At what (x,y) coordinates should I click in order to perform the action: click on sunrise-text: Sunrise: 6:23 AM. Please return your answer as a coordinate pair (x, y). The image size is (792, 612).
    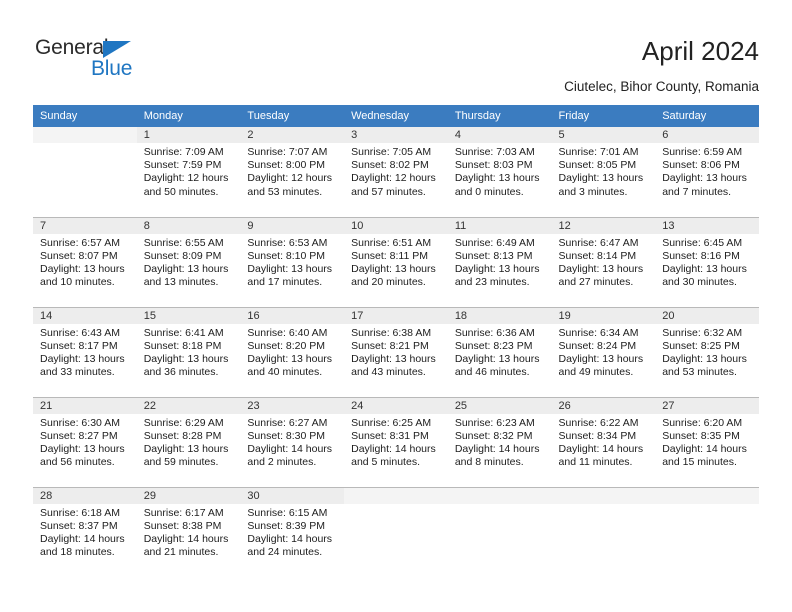
    Looking at the image, I should click on (494, 422).